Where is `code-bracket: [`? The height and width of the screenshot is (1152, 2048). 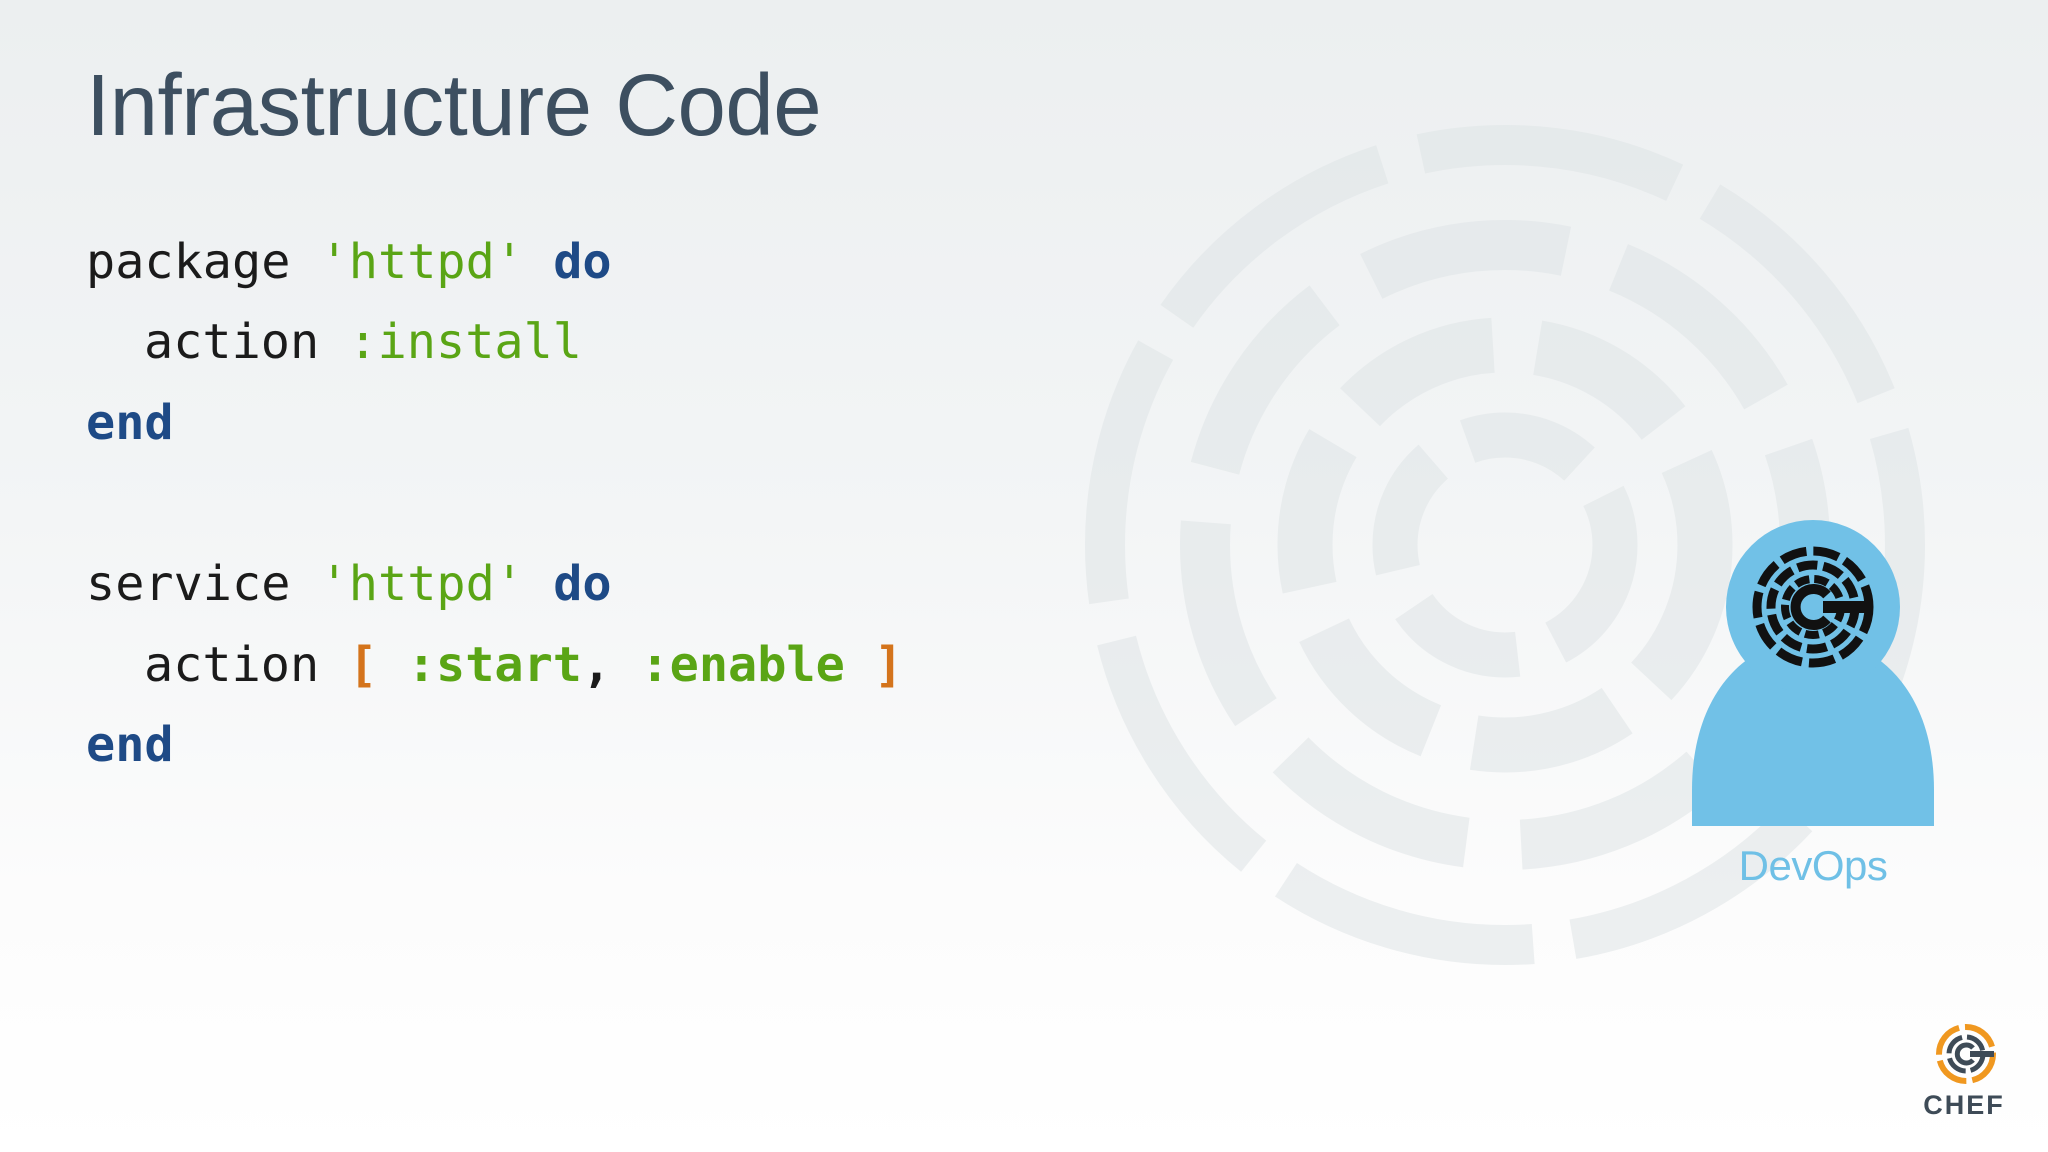 code-bracket: [ is located at coordinates (363, 665).